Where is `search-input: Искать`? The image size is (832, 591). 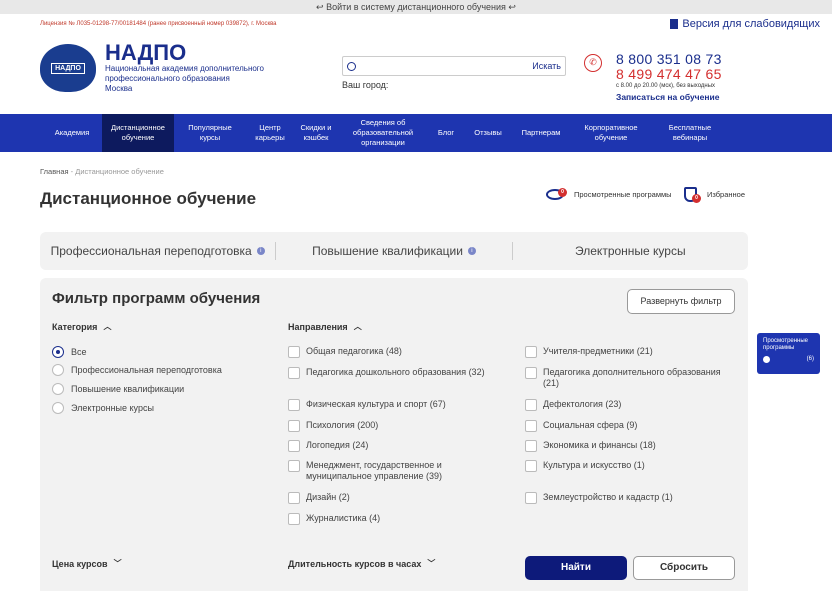 search-input: Искать is located at coordinates (454, 66).